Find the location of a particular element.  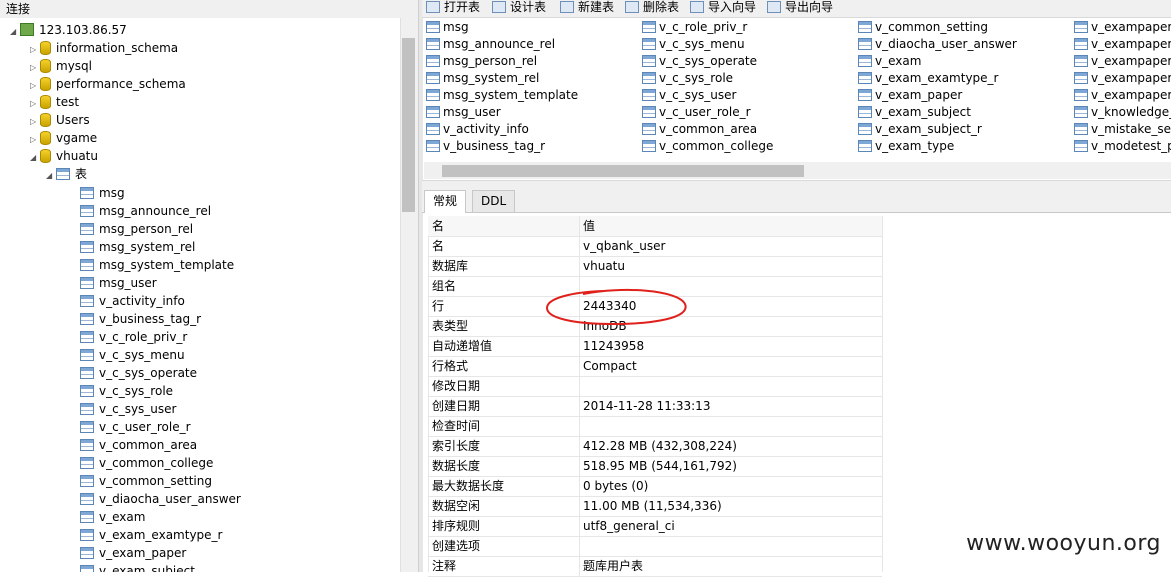

tree-tables-folder: ◢ 表 is located at coordinates (66, 174).